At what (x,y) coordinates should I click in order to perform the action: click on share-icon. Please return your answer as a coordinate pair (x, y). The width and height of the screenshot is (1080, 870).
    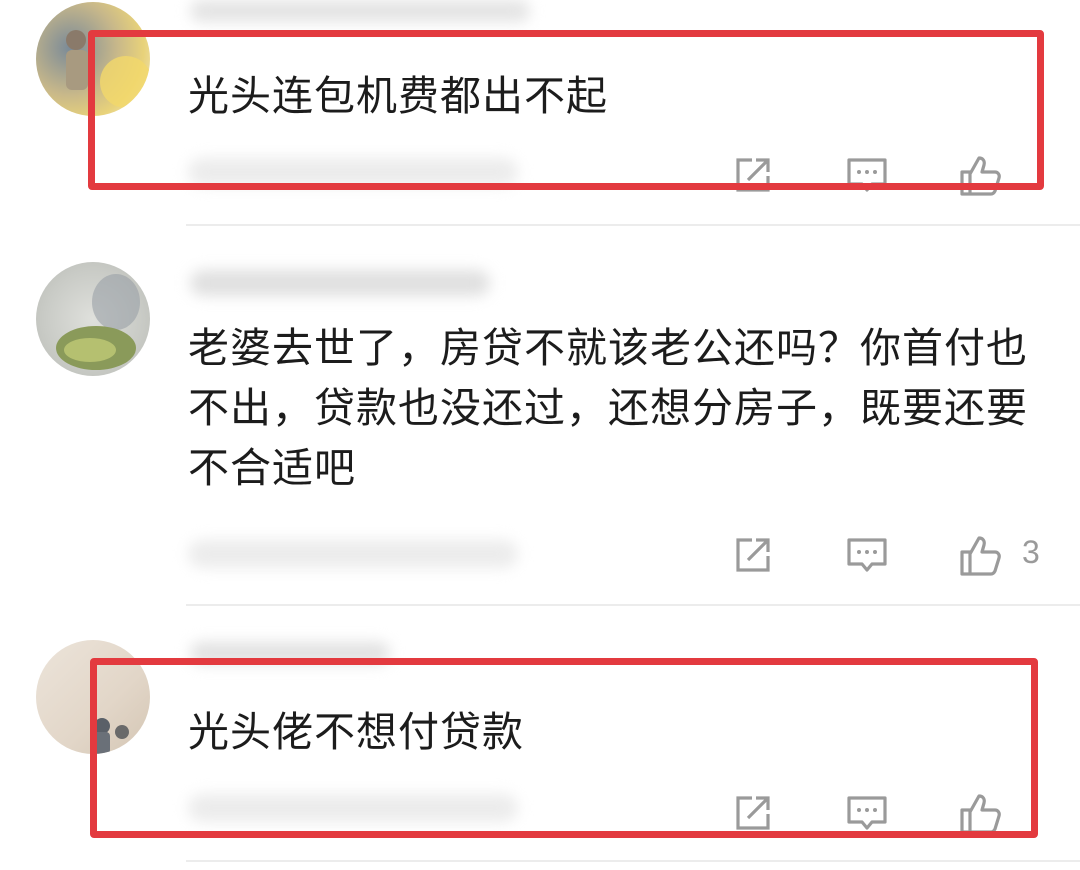
    Looking at the image, I should click on (753, 813).